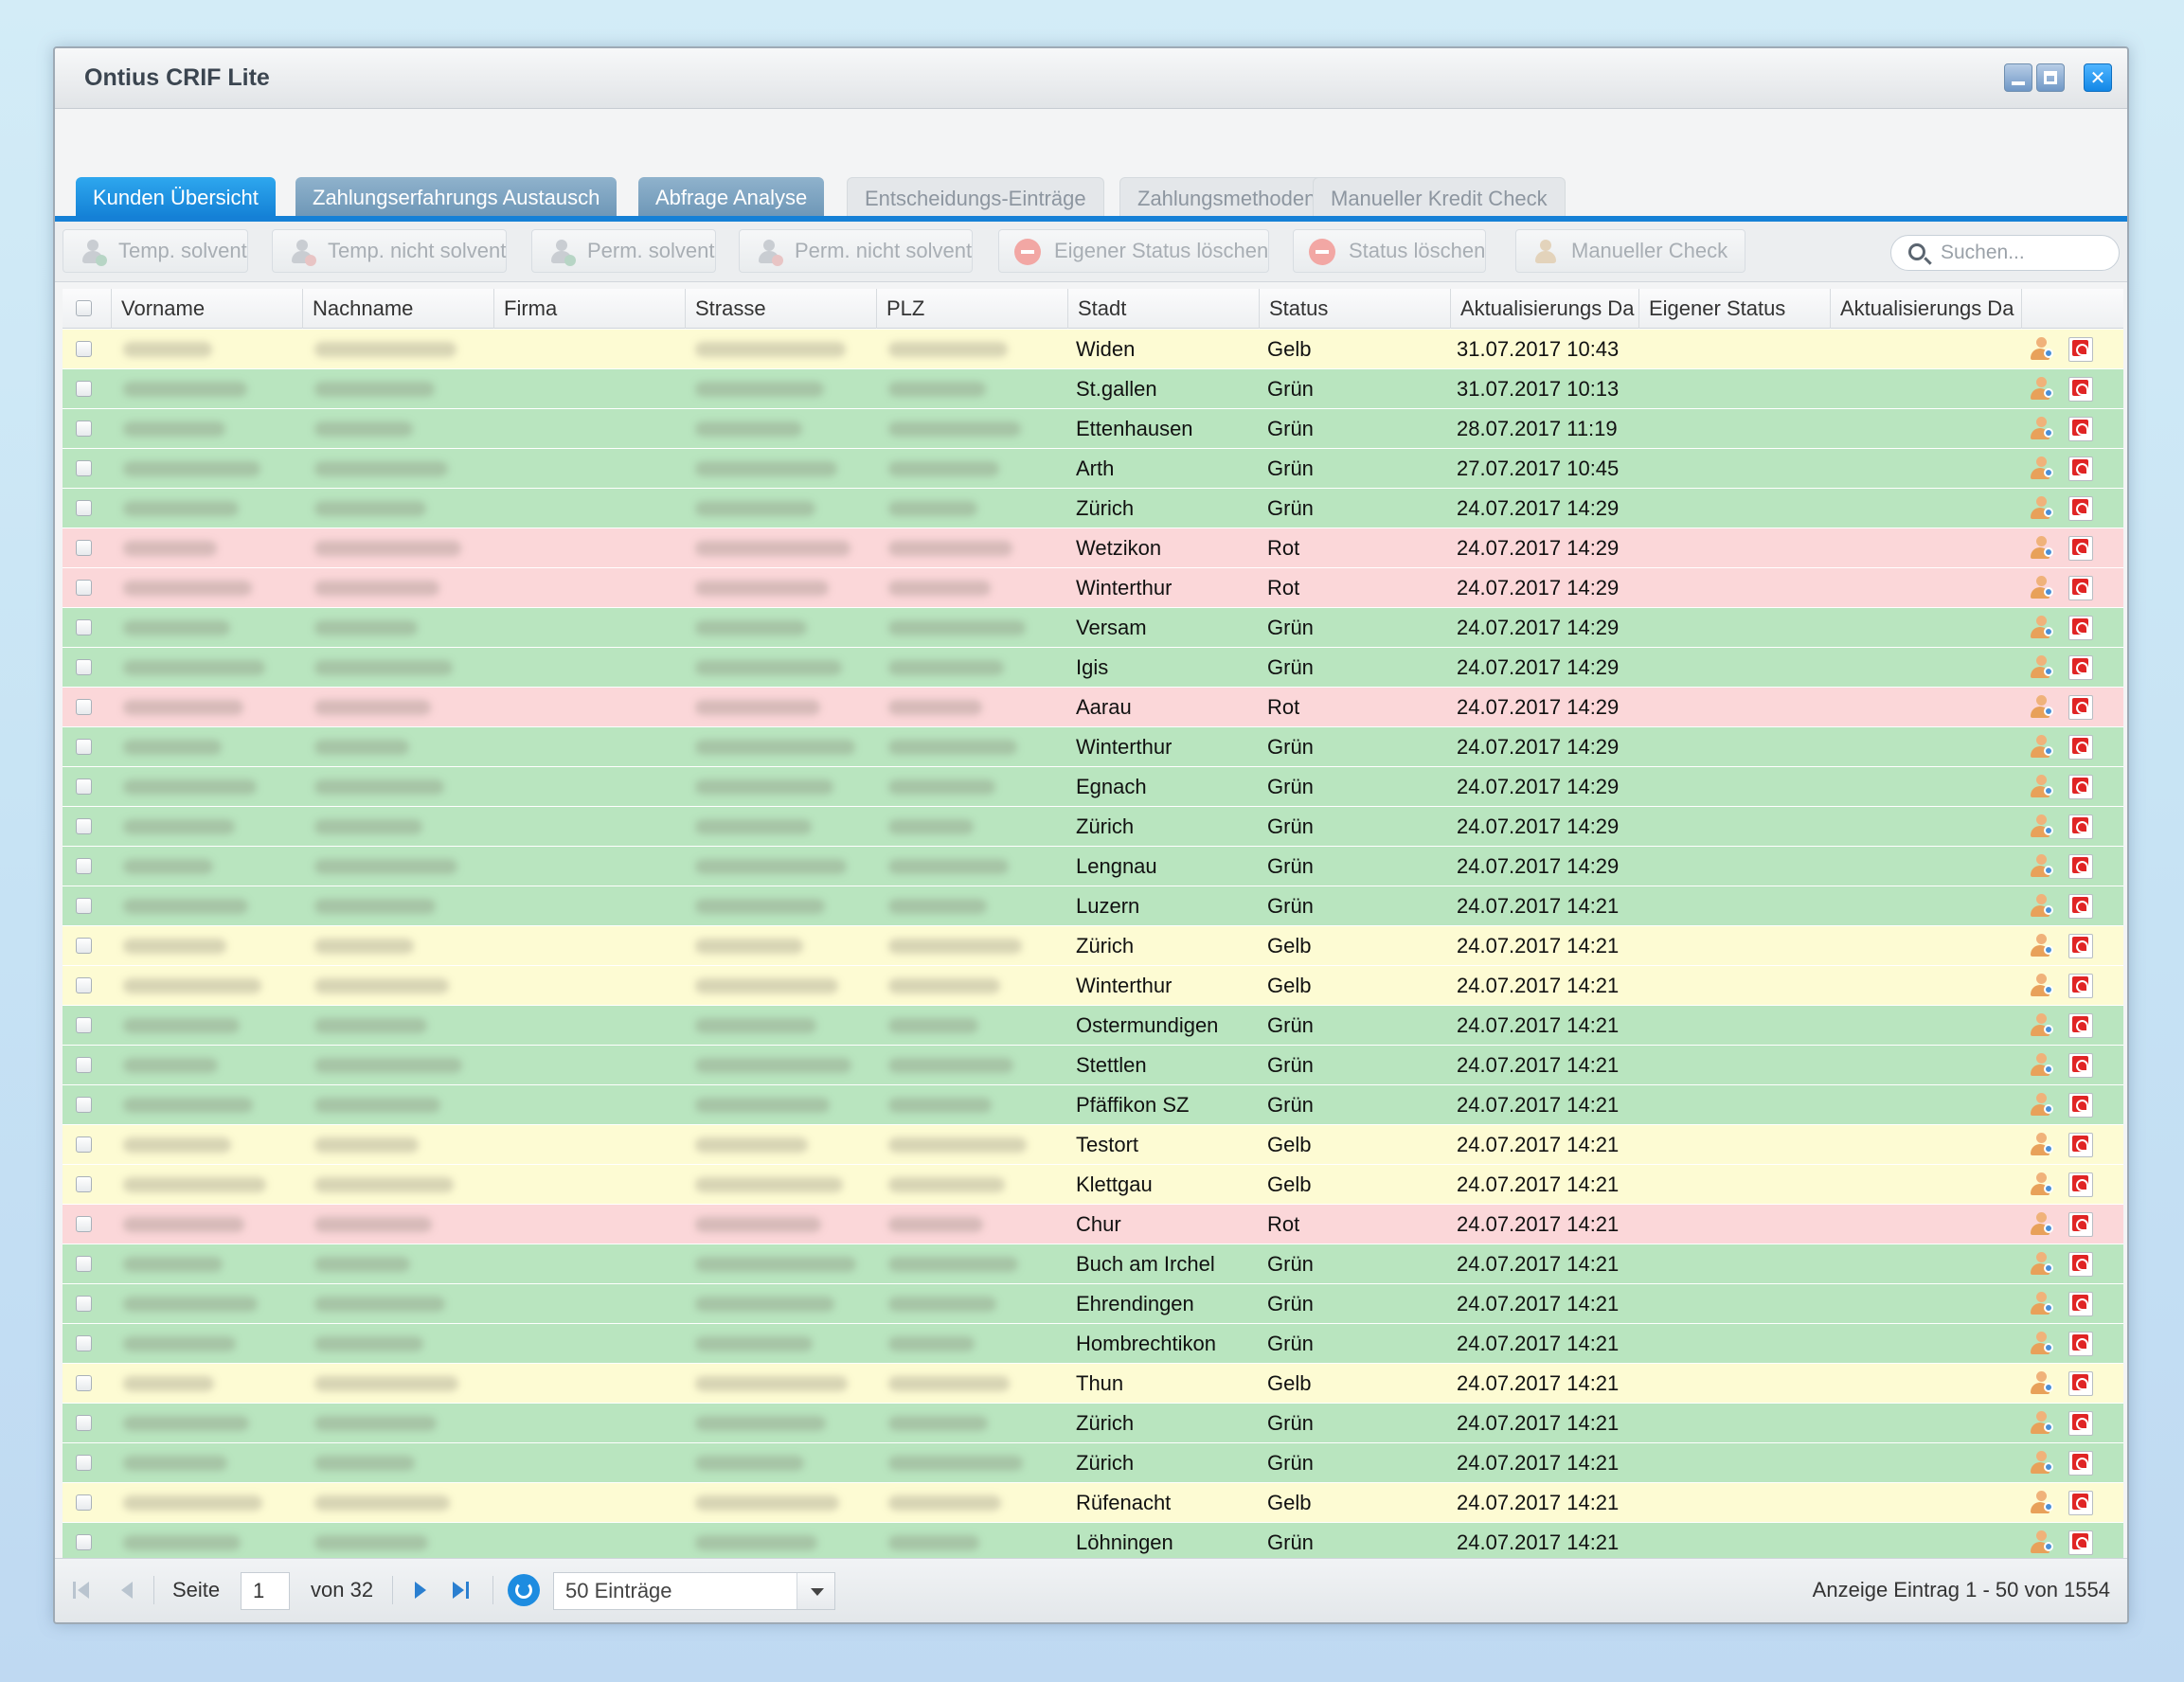 This screenshot has height=1682, width=2184. I want to click on tab-zahlungsmethoden: Zahlungsmethoden, so click(1226, 197).